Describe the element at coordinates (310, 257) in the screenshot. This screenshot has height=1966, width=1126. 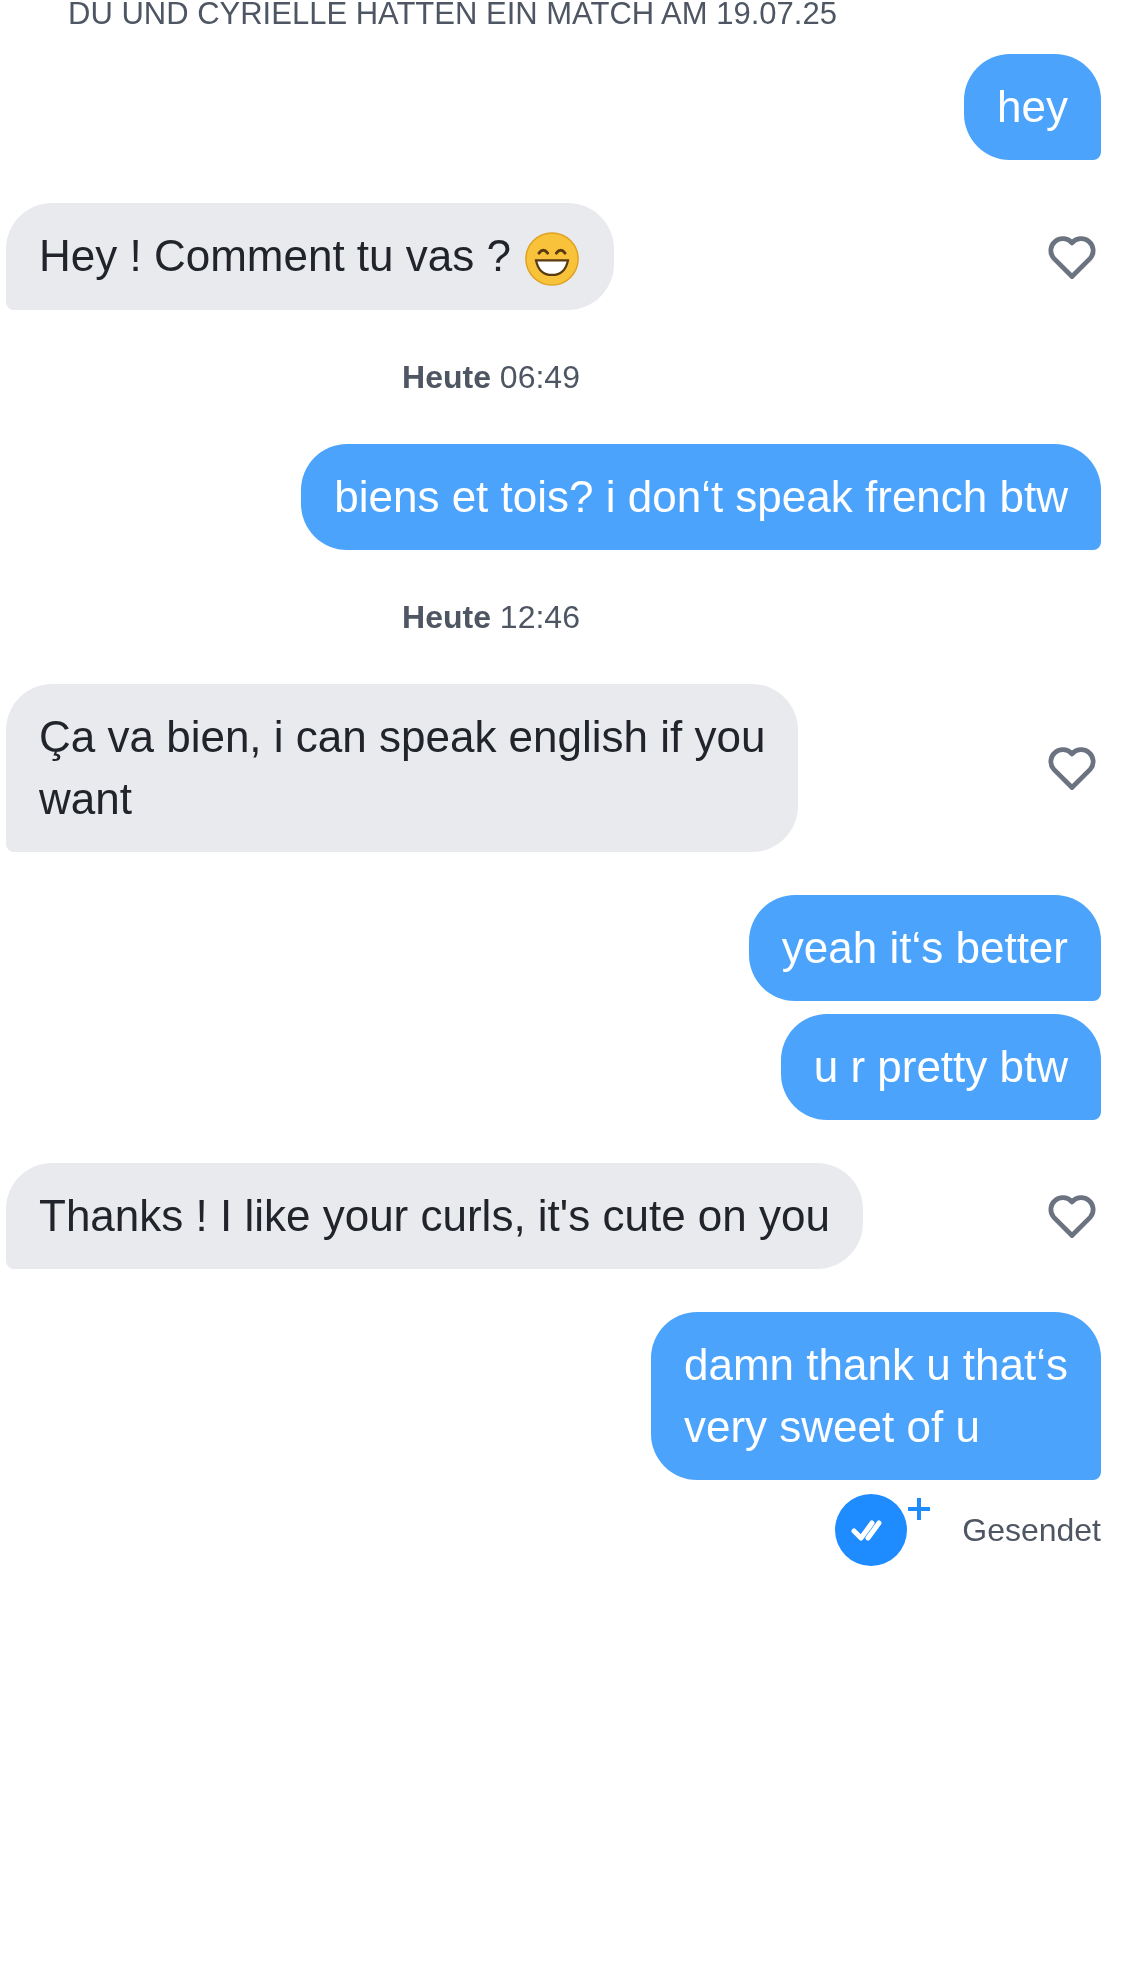
I see `received-message: Hey ! Comment tu vas ?` at that location.